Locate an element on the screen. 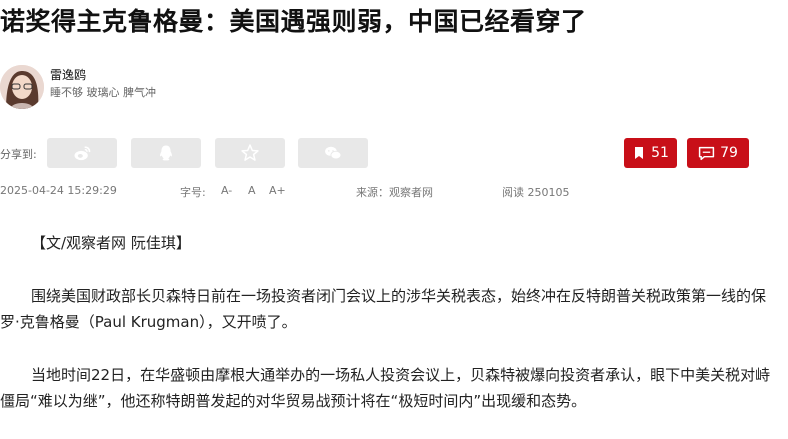 The height and width of the screenshot is (439, 788). read-count: 阅读 250105 is located at coordinates (536, 192).